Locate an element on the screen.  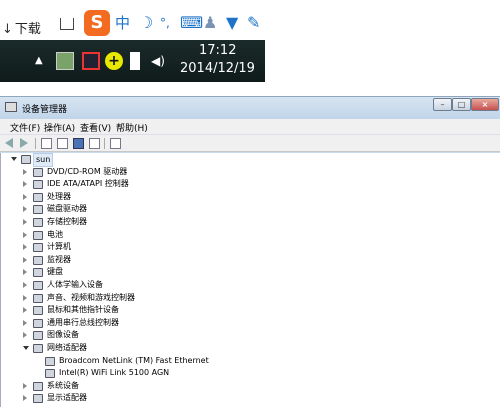
ide-icon is located at coordinates (38, 185).